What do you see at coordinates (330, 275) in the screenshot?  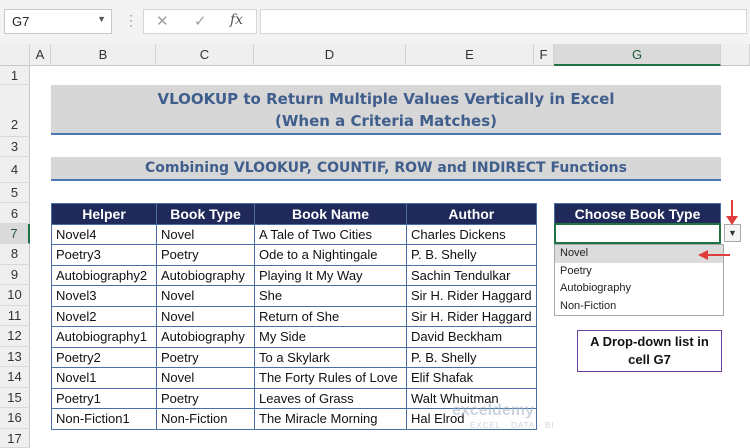 I see `cell: Playing It My Way` at bounding box center [330, 275].